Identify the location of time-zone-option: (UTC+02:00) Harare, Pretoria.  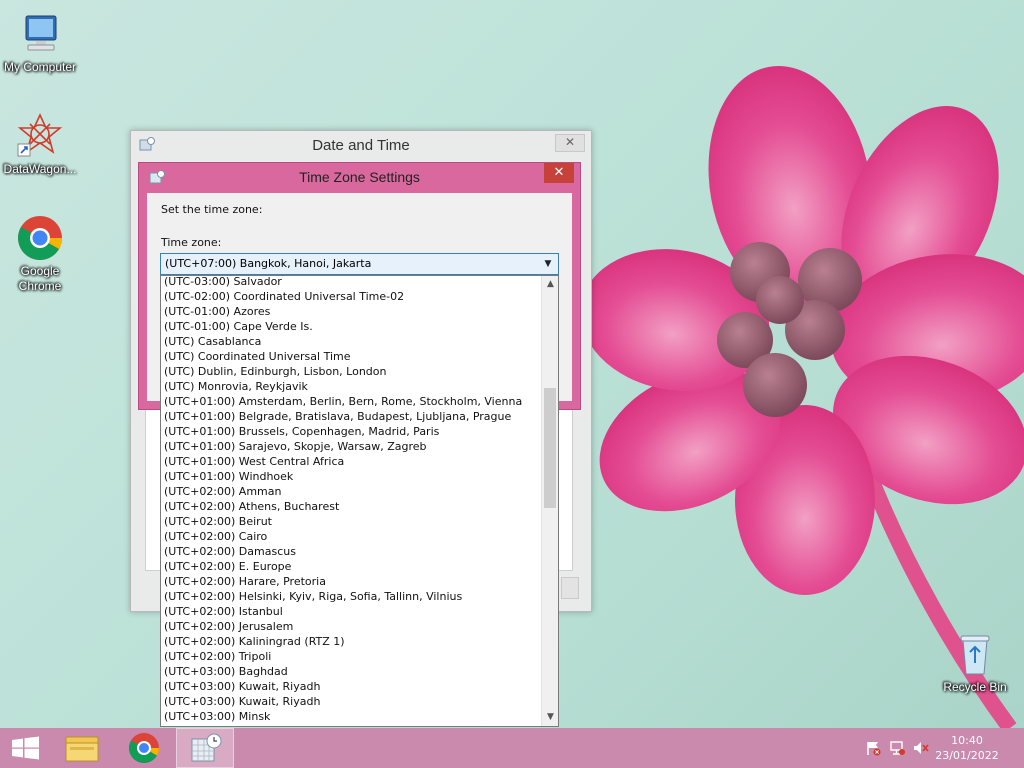
(352, 581).